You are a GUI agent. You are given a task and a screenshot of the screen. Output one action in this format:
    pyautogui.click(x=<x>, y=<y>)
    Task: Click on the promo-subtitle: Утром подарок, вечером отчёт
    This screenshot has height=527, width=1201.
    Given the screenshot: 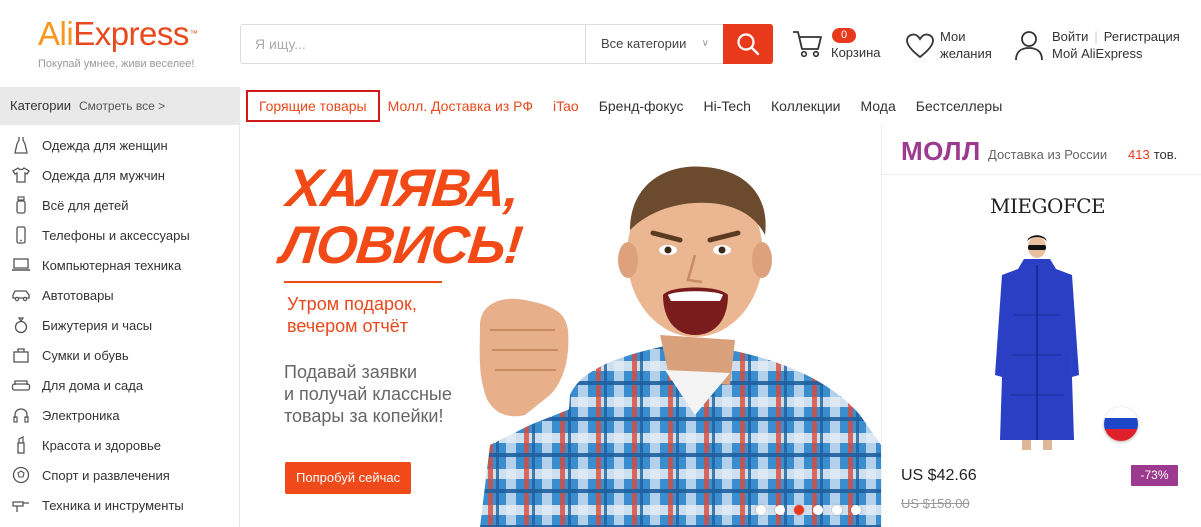 What is the action you would take?
    pyautogui.click(x=352, y=315)
    